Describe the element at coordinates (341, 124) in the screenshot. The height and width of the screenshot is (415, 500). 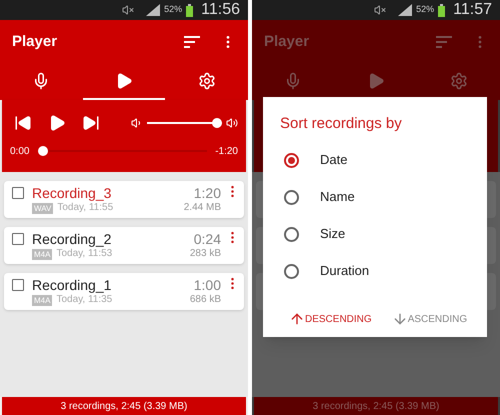
I see `dialog-title: Sort recordings by` at that location.